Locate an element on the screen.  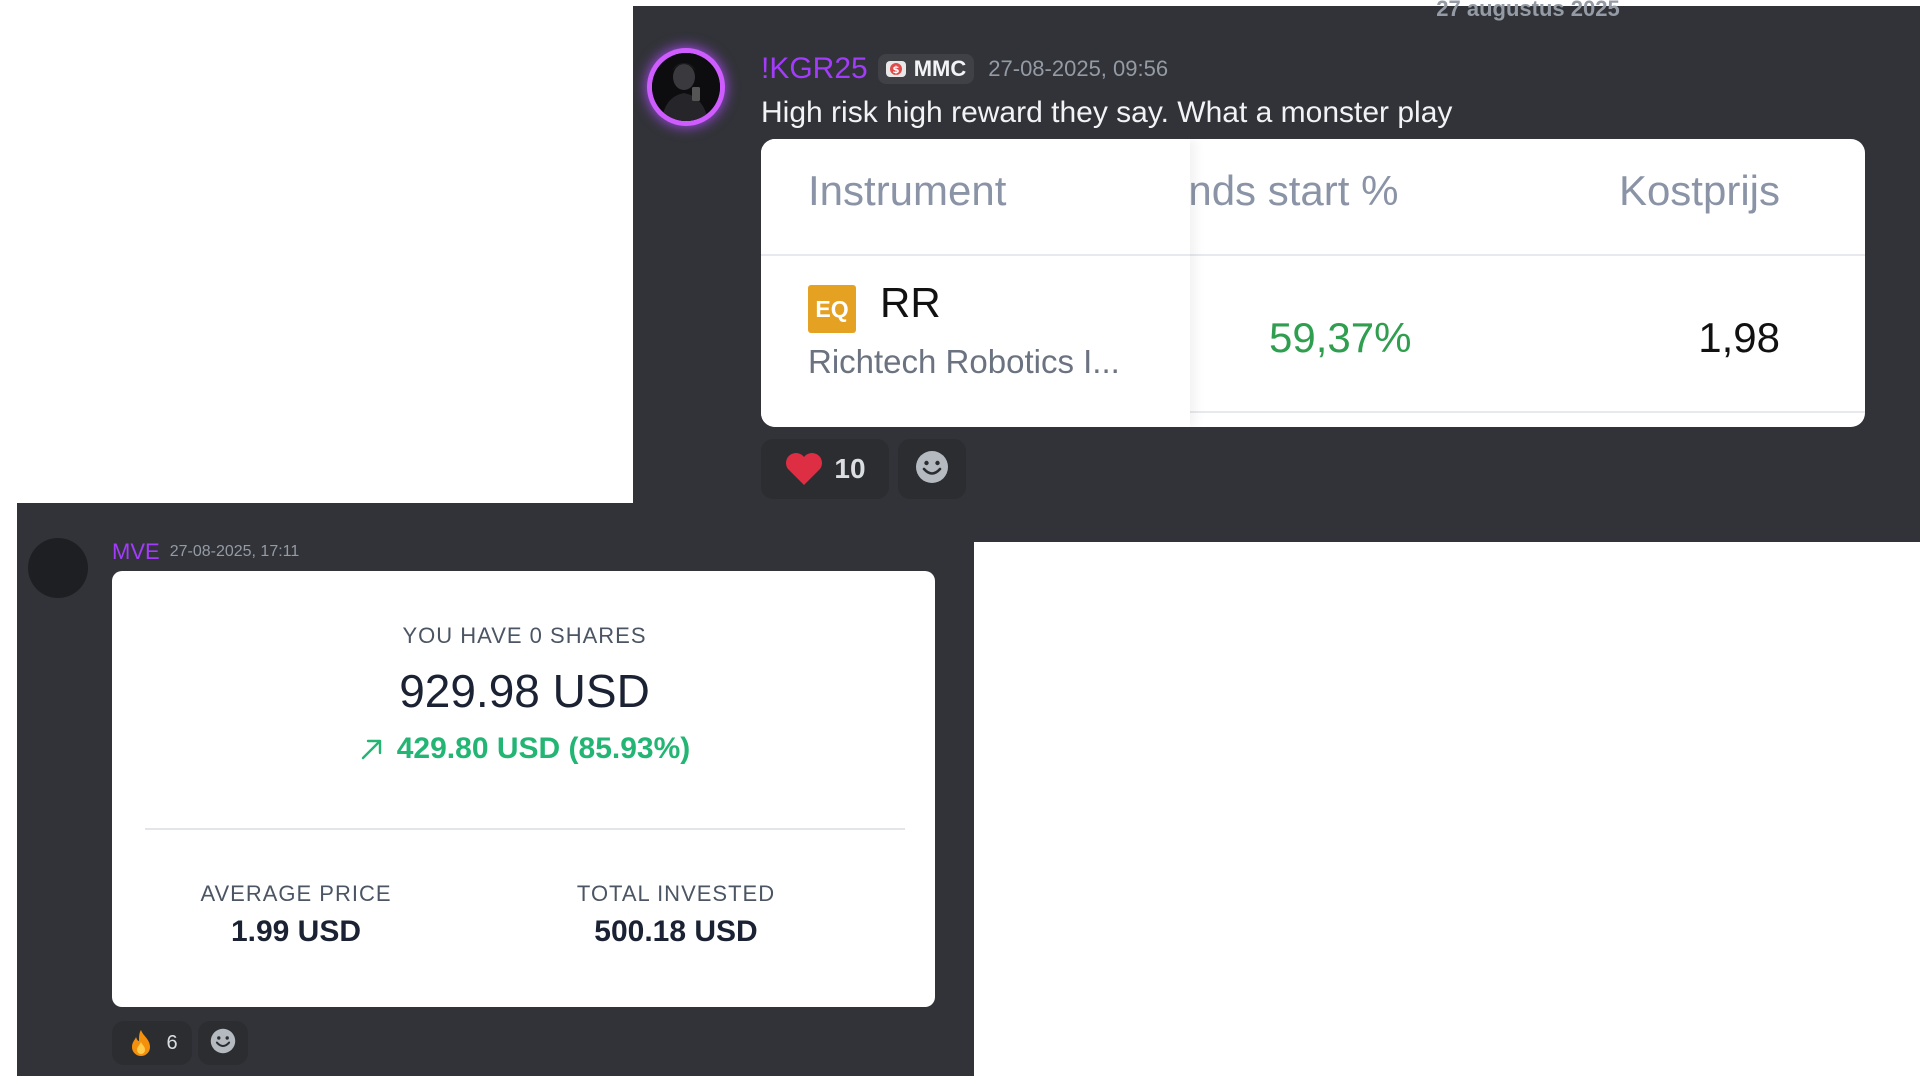
date-divider: 27 augustus 2025 is located at coordinates (1528, 10).